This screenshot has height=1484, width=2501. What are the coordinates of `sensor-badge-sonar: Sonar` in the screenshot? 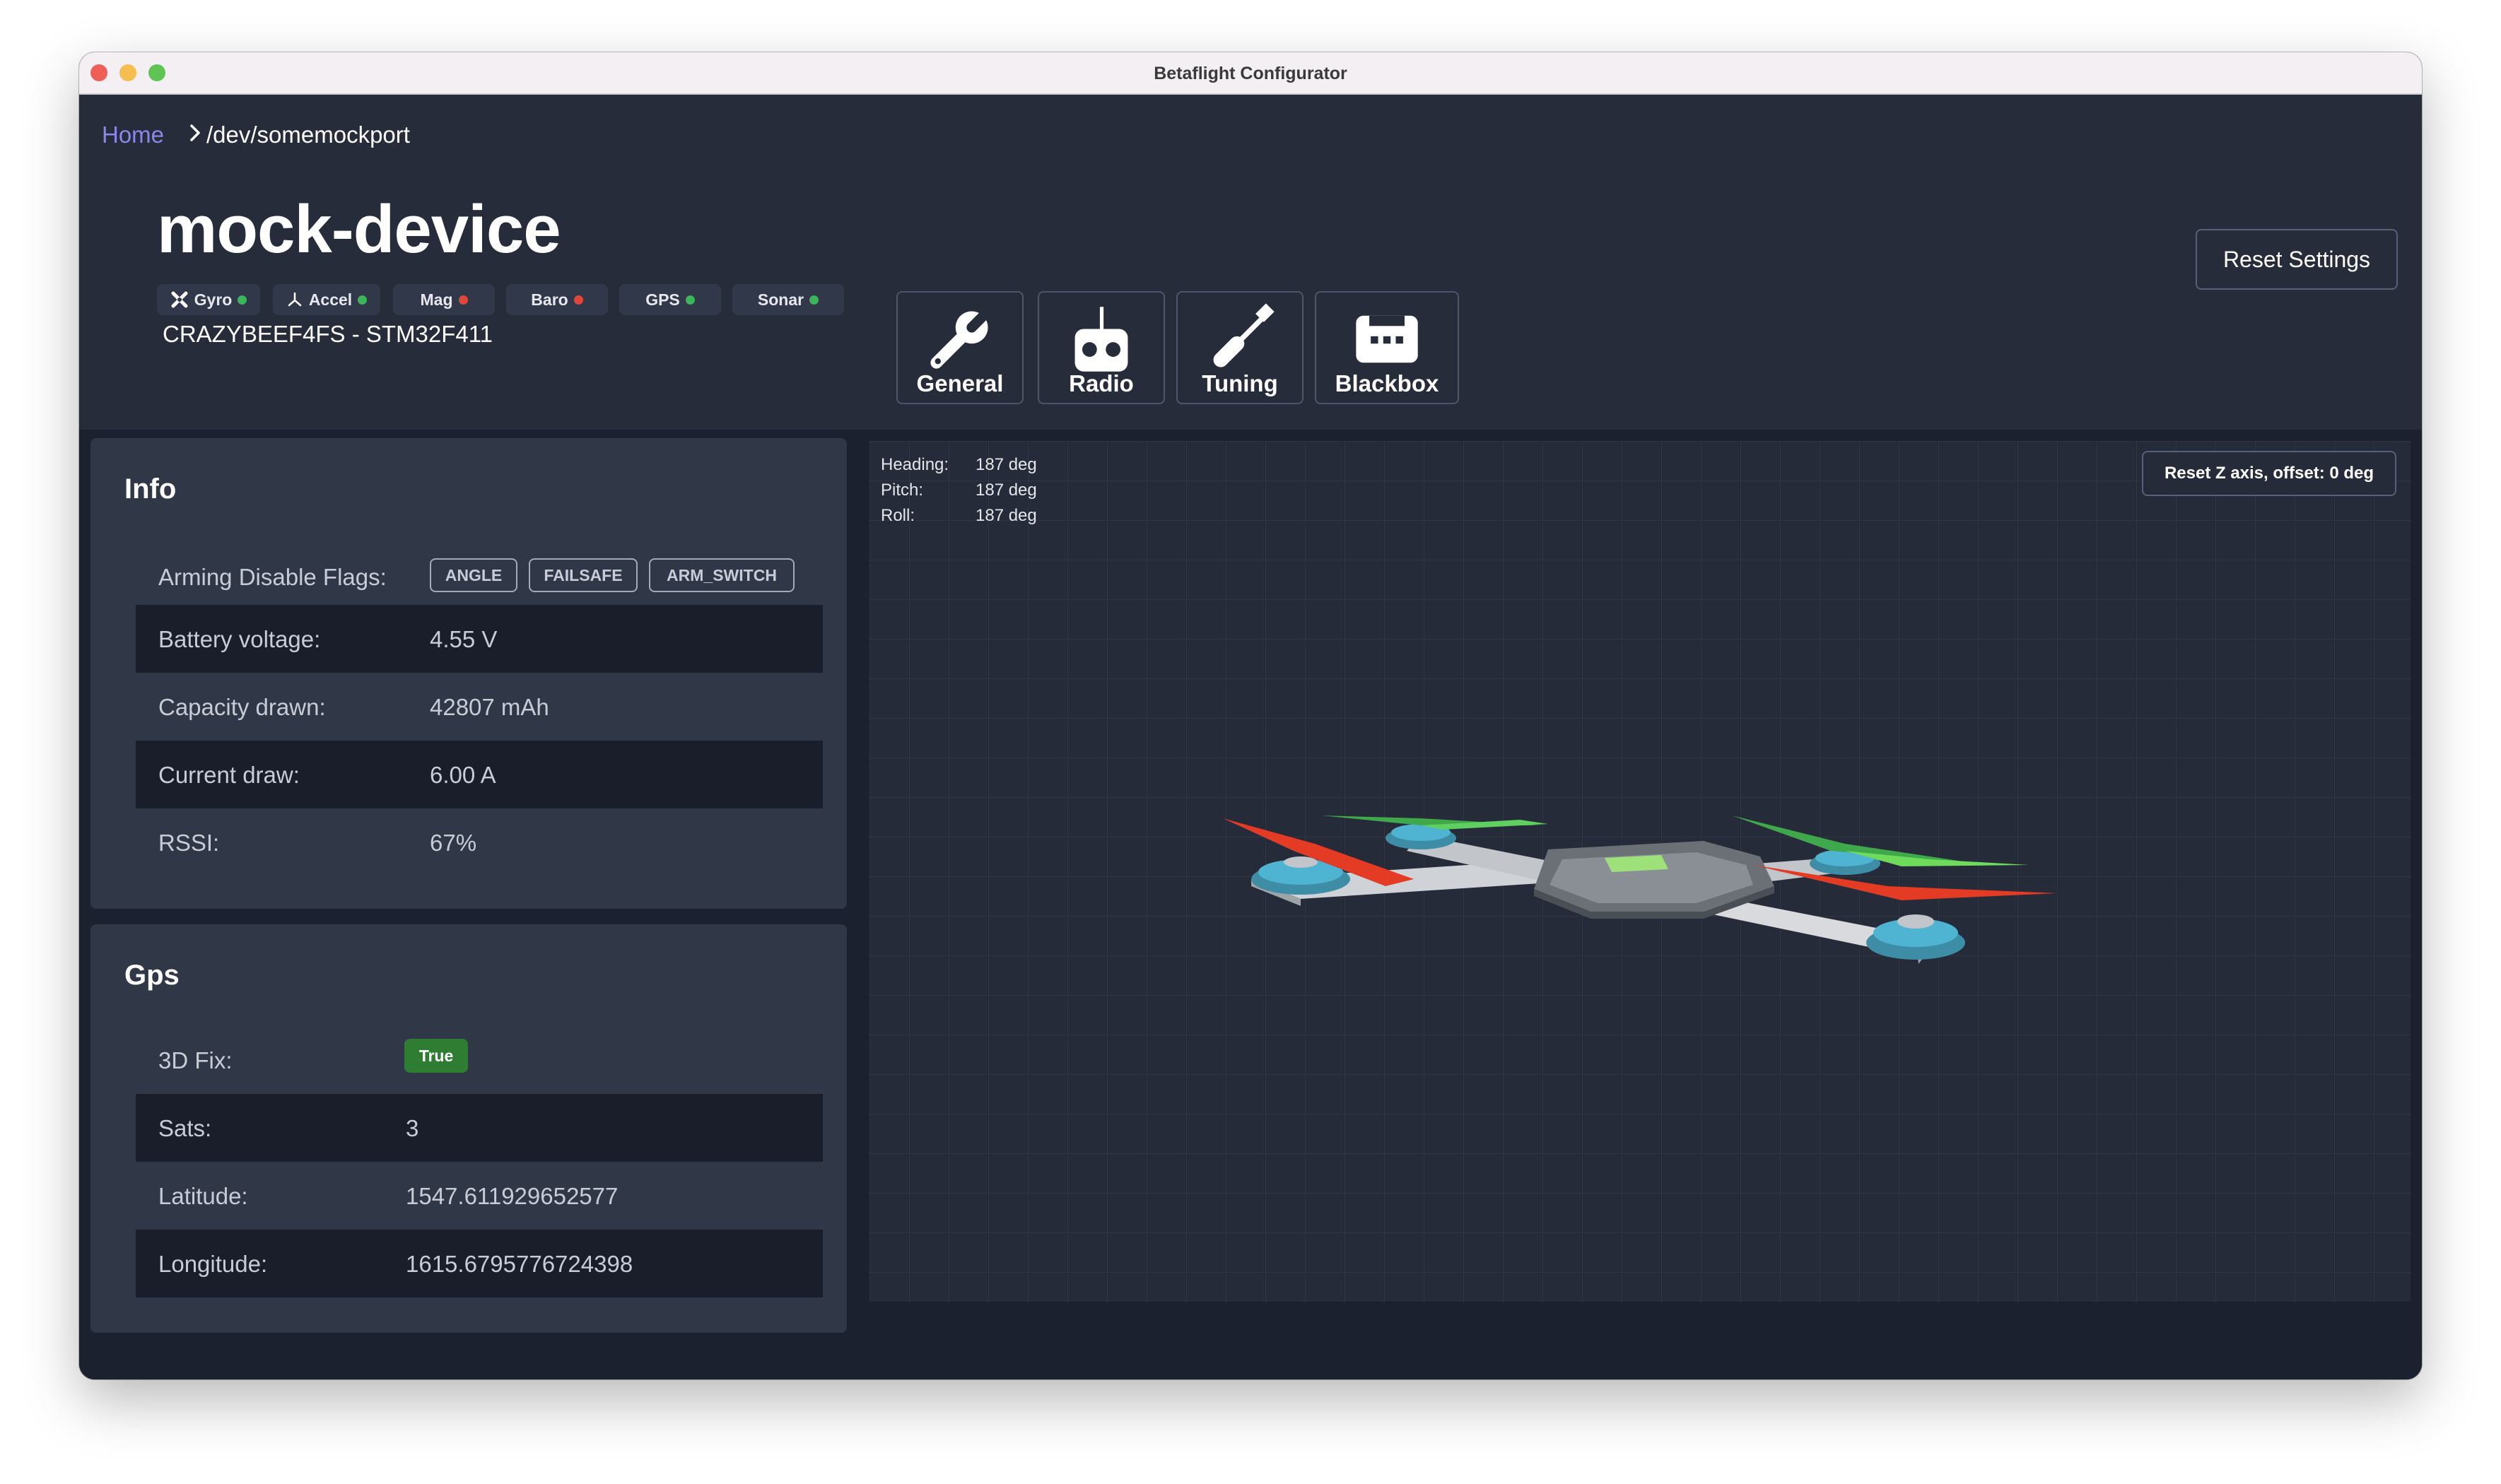 It's located at (788, 299).